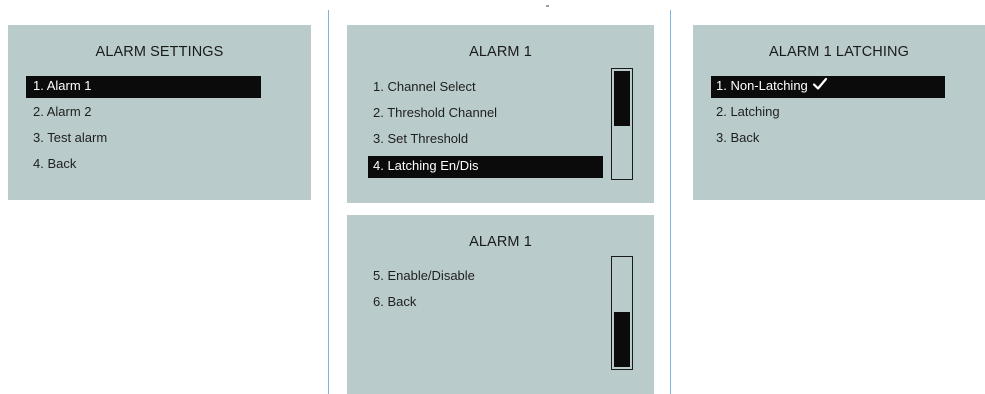 Image resolution: width=985 pixels, height=394 pixels. I want to click on menu-item-alarm-2: 2. Alarm 2, so click(62, 113).